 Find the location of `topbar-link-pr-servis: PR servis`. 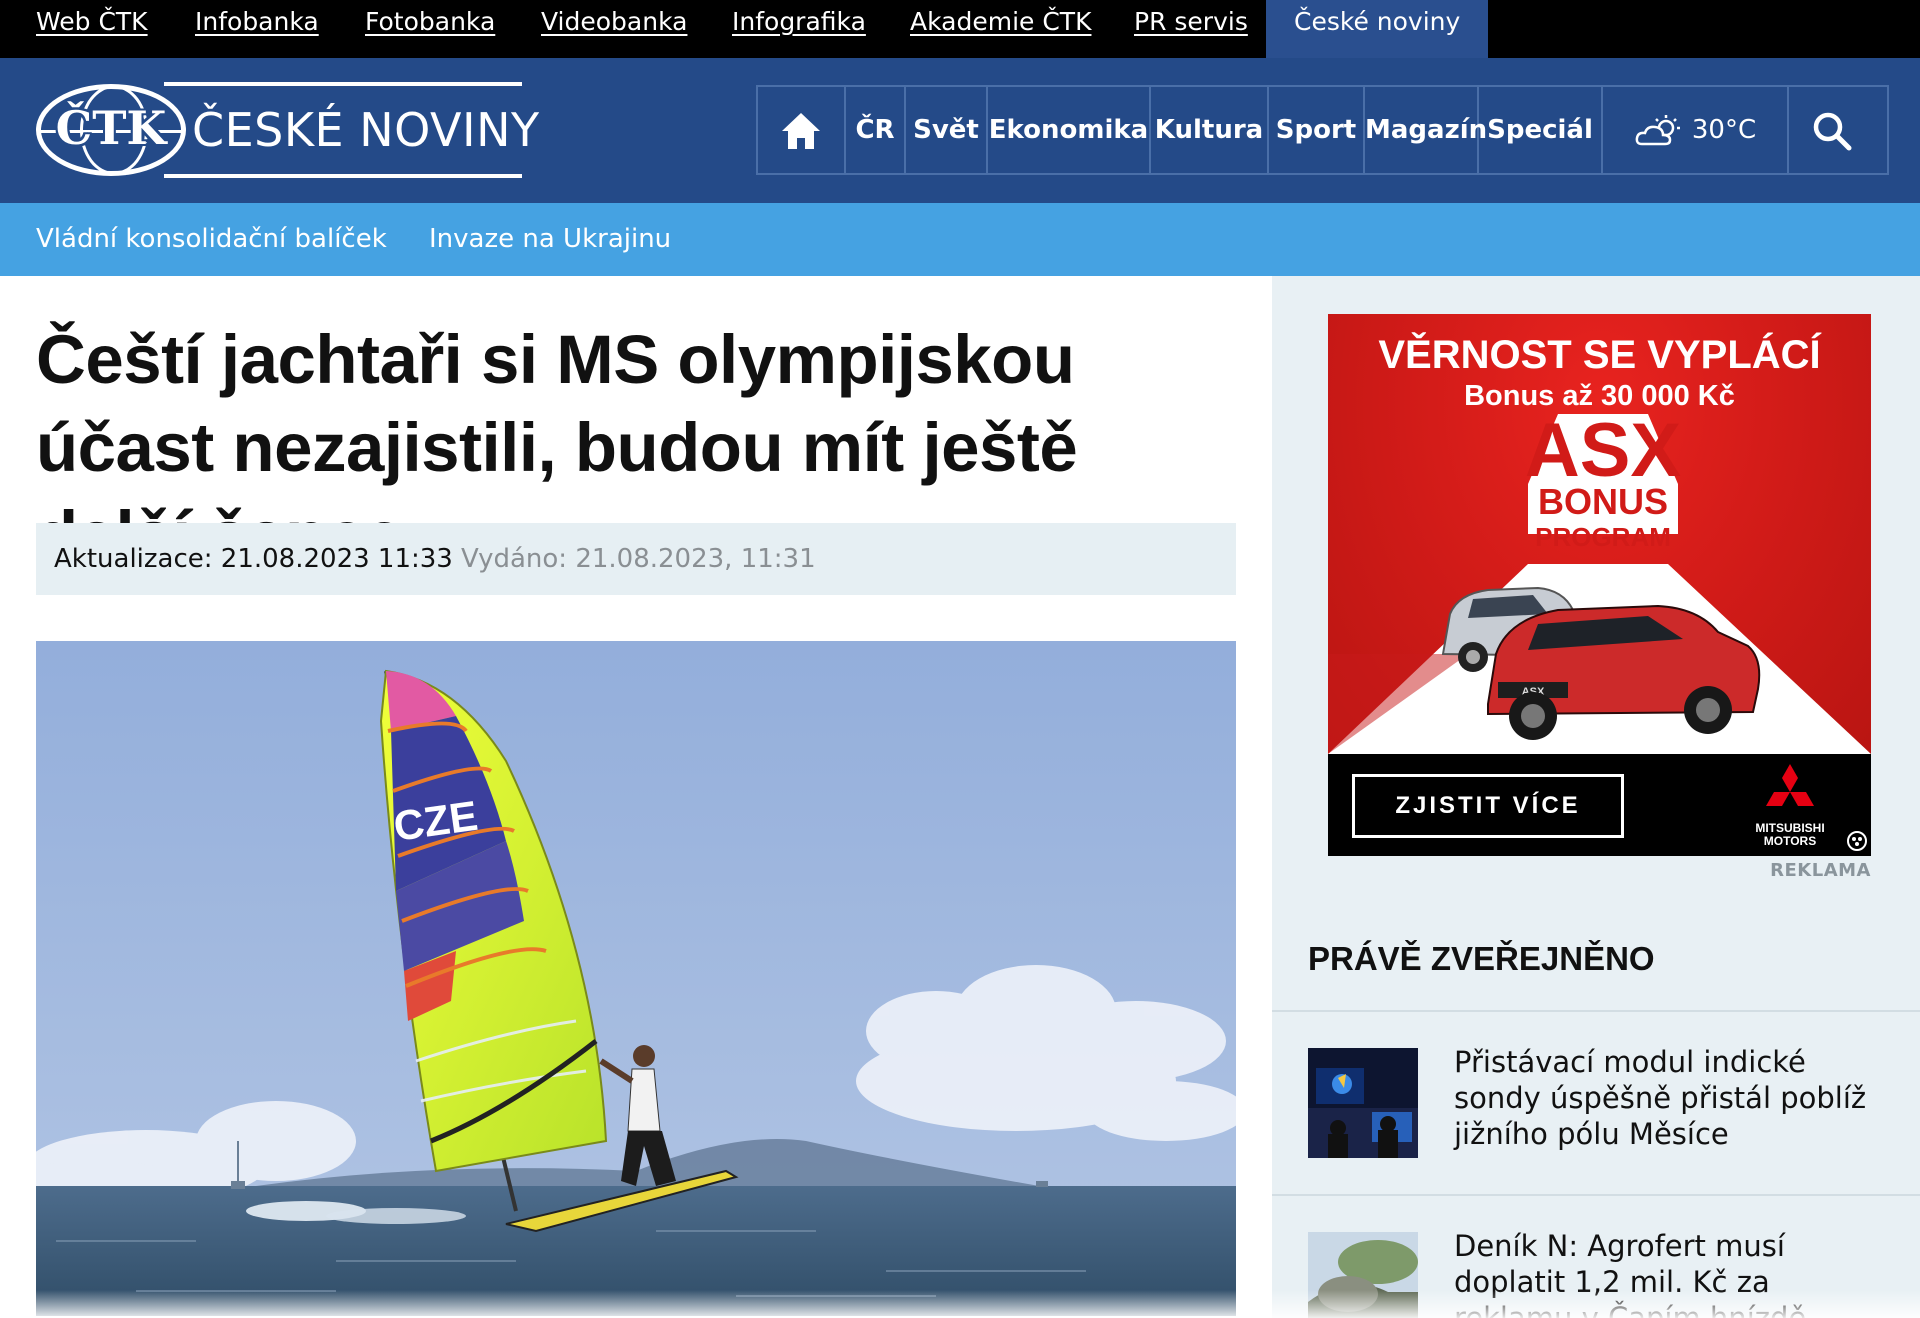

topbar-link-pr-servis: PR servis is located at coordinates (1191, 29).